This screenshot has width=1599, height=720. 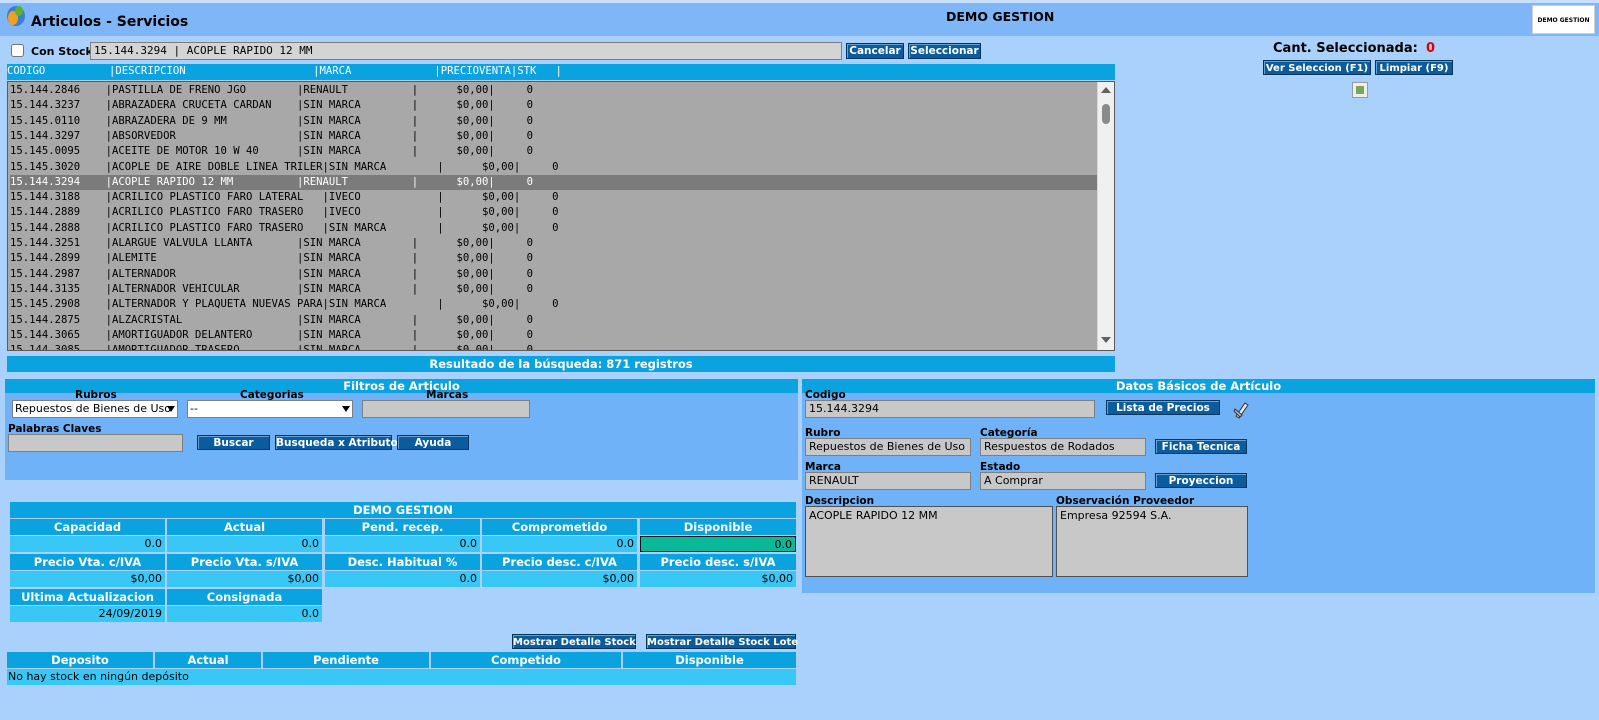 I want to click on app-logo-icon, so click(x=16, y=16).